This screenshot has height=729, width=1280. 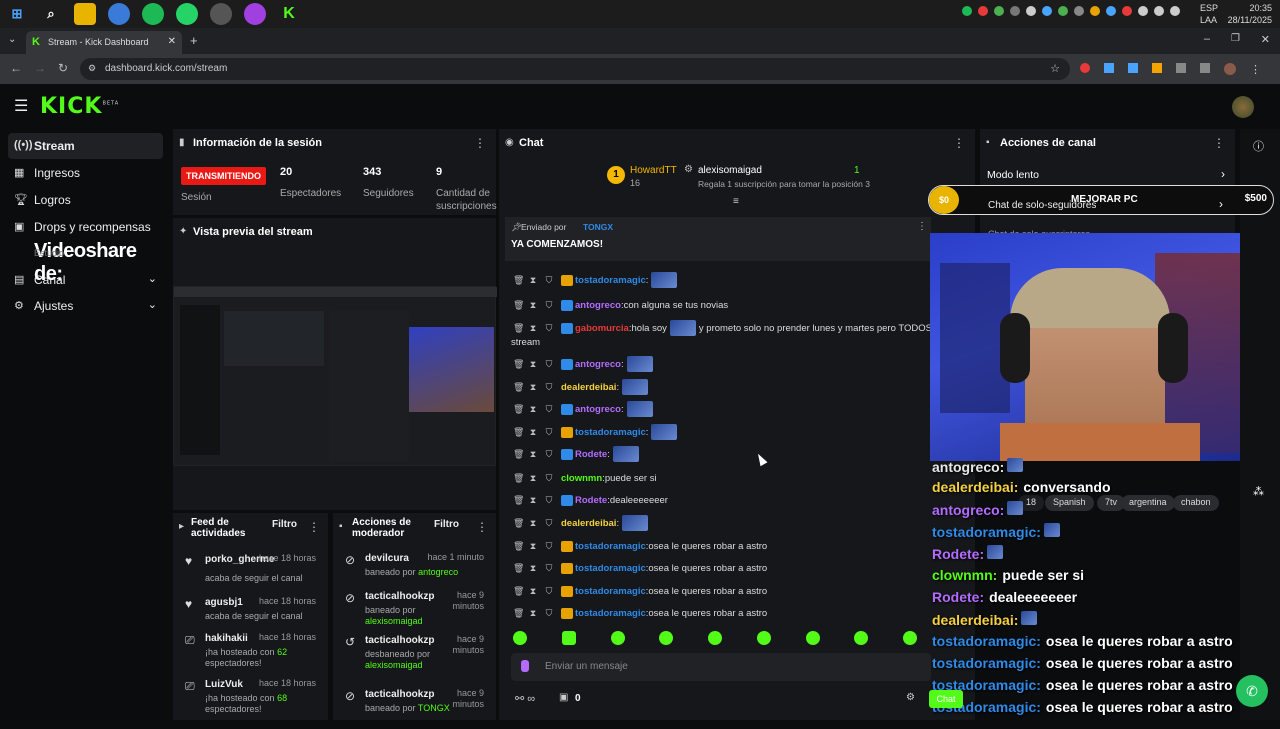 What do you see at coordinates (224, 602) in the screenshot?
I see `feed-username: agusbj1` at bounding box center [224, 602].